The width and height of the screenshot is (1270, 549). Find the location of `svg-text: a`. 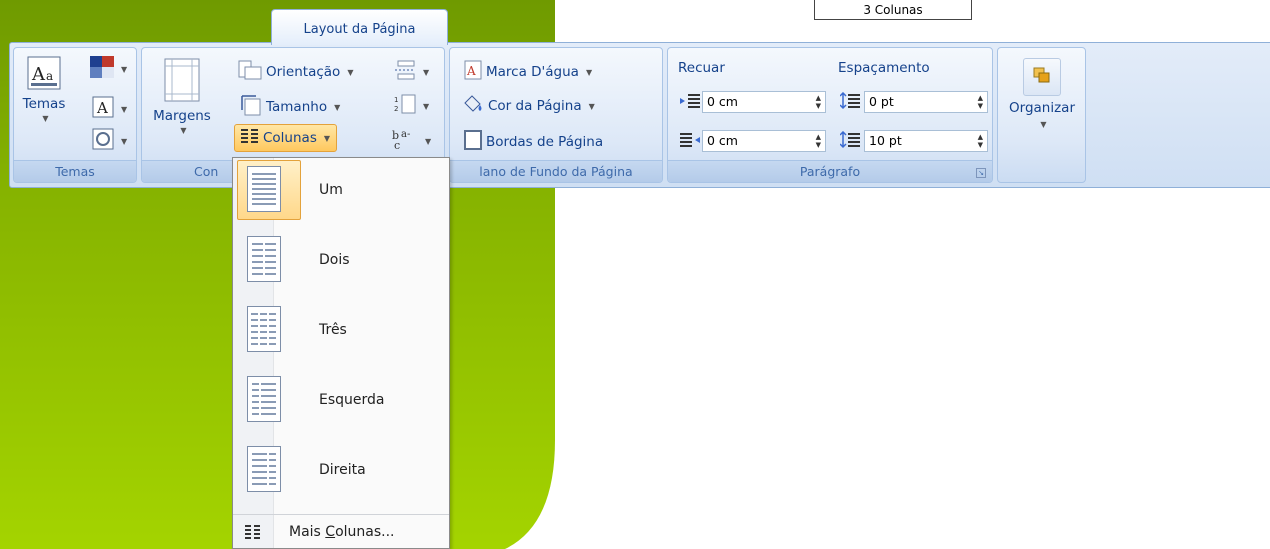

svg-text: a is located at coordinates (49, 76).